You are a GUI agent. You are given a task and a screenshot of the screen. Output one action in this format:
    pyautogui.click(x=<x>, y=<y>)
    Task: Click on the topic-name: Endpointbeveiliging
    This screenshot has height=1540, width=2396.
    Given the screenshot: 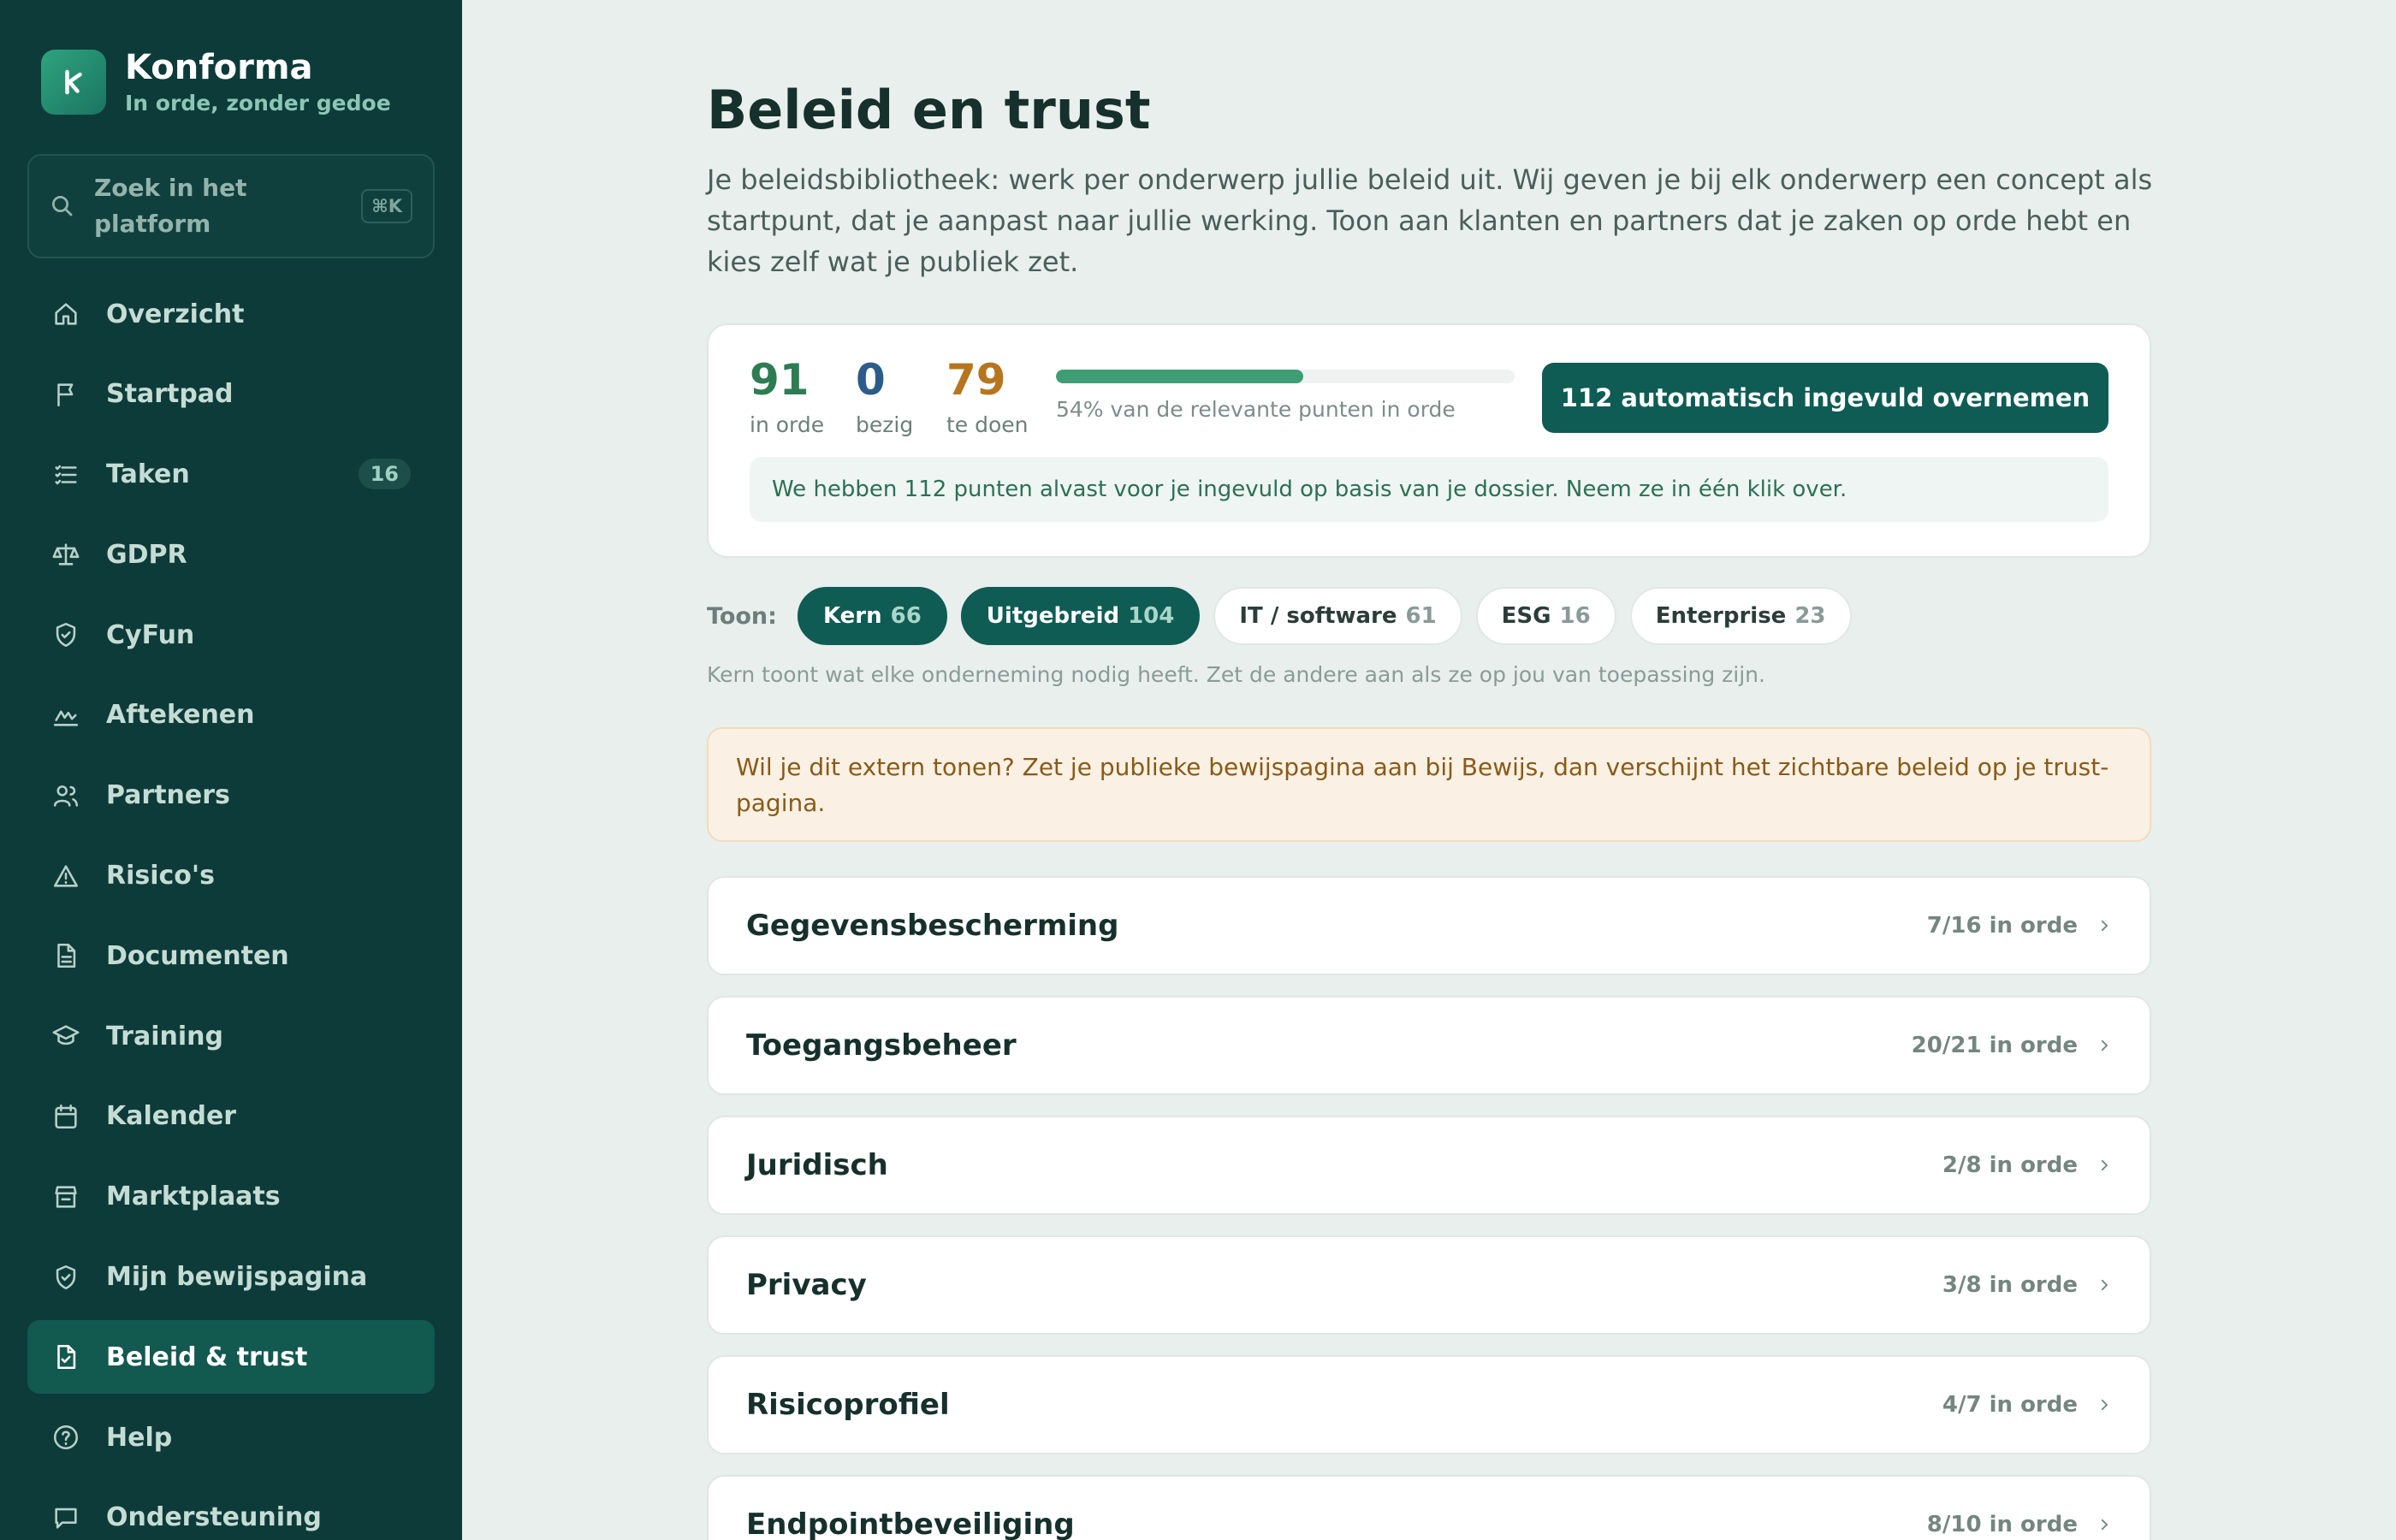 What is the action you would take?
    pyautogui.click(x=911, y=1523)
    